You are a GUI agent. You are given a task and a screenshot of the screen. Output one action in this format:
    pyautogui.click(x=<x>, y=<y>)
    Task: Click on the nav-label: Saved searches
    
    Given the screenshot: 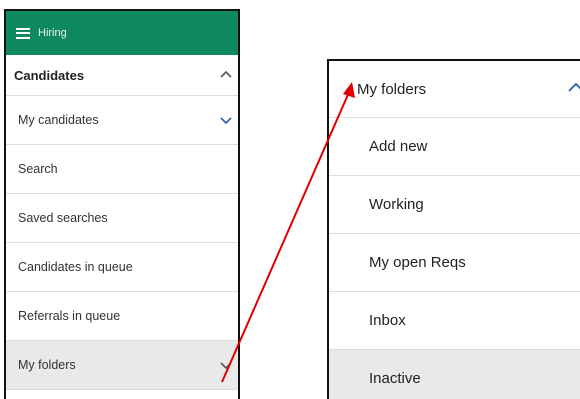 What is the action you would take?
    pyautogui.click(x=63, y=218)
    